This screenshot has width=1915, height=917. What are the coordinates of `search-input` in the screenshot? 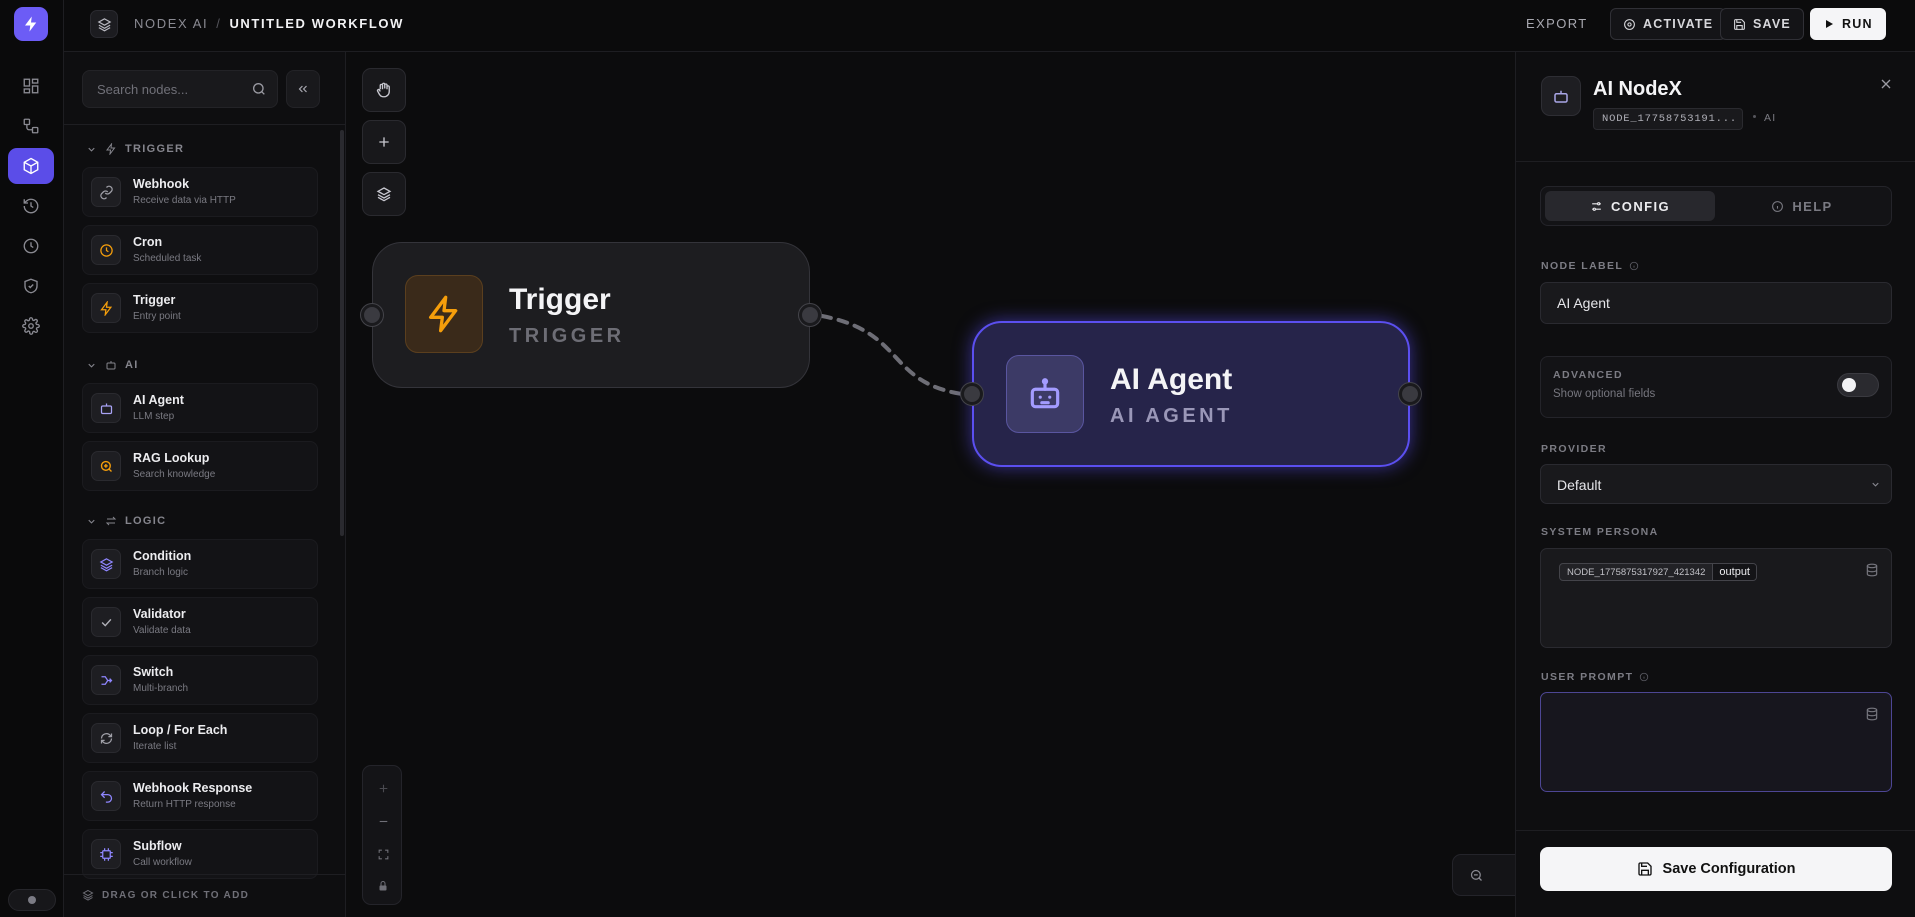 It's located at (168, 89).